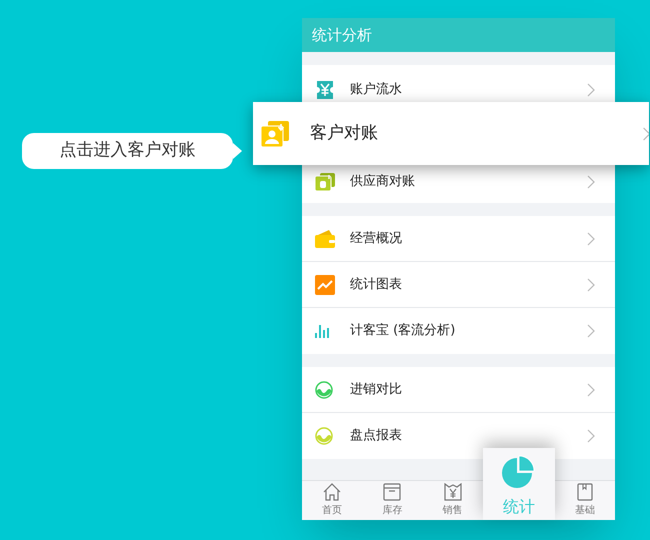  Describe the element at coordinates (458, 239) in the screenshot. I see `menu-row: 经营概况` at that location.